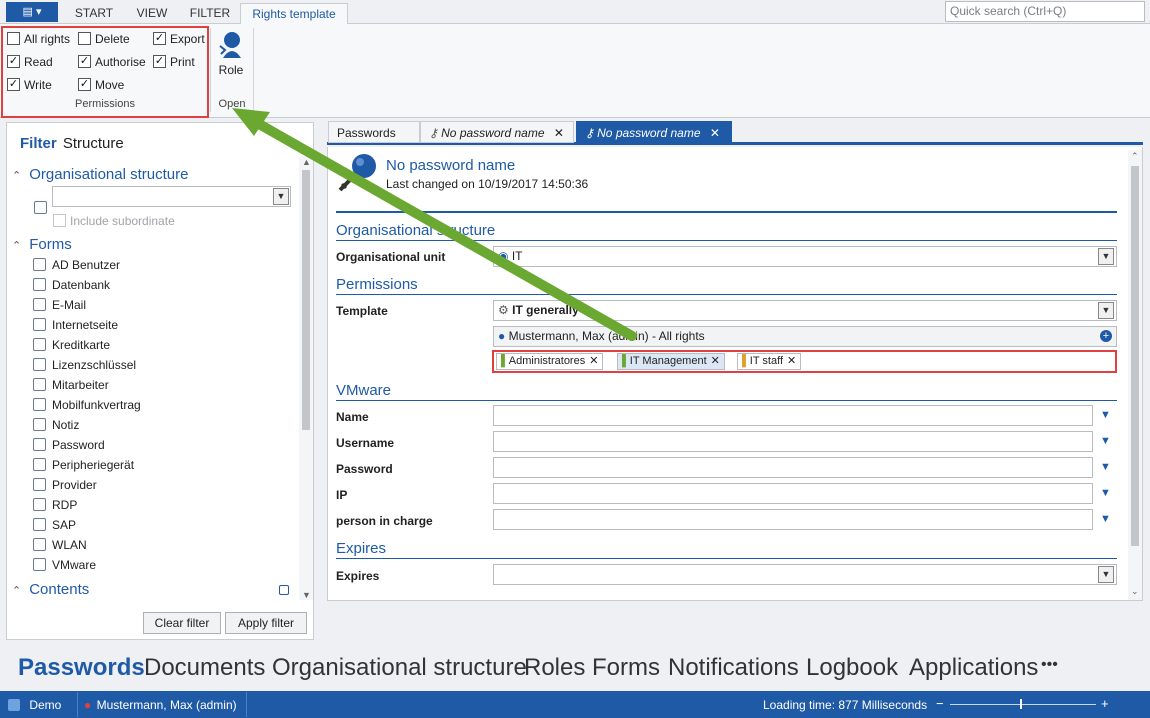 The height and width of the screenshot is (718, 1150). Describe the element at coordinates (554, 668) in the screenshot. I see `module-roles: Roles` at that location.